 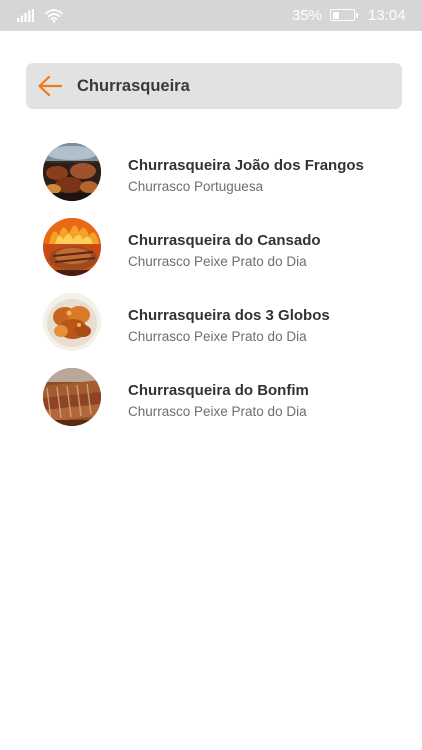 I want to click on battery-percent: 35%, so click(x=307, y=15).